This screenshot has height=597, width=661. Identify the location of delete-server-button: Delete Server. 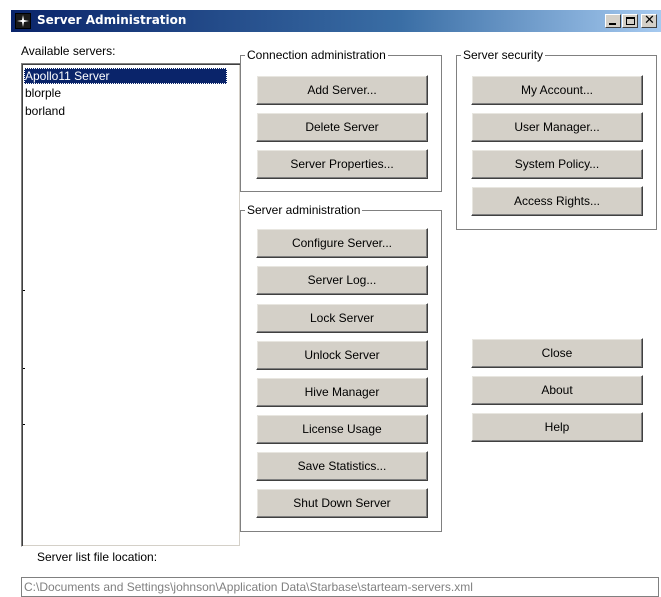
(342, 127).